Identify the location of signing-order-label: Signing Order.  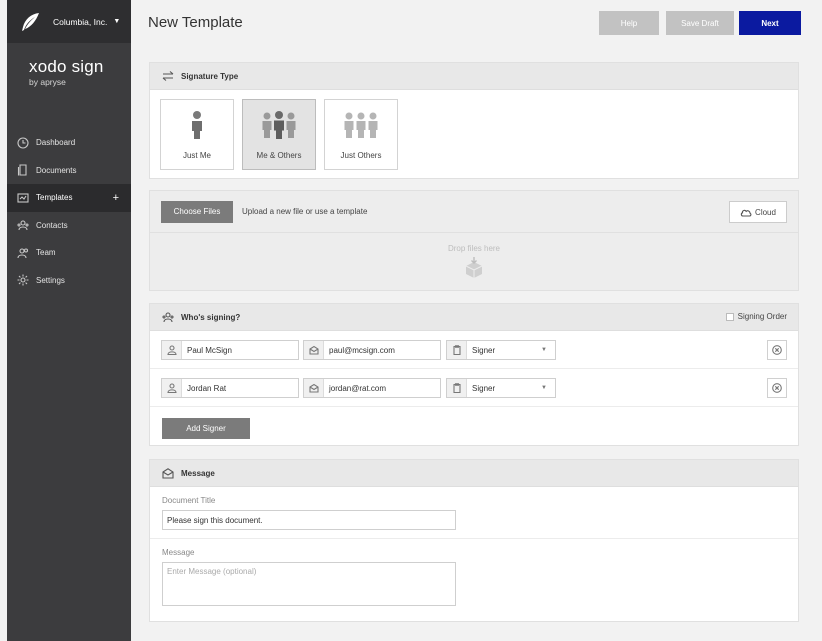
(762, 316).